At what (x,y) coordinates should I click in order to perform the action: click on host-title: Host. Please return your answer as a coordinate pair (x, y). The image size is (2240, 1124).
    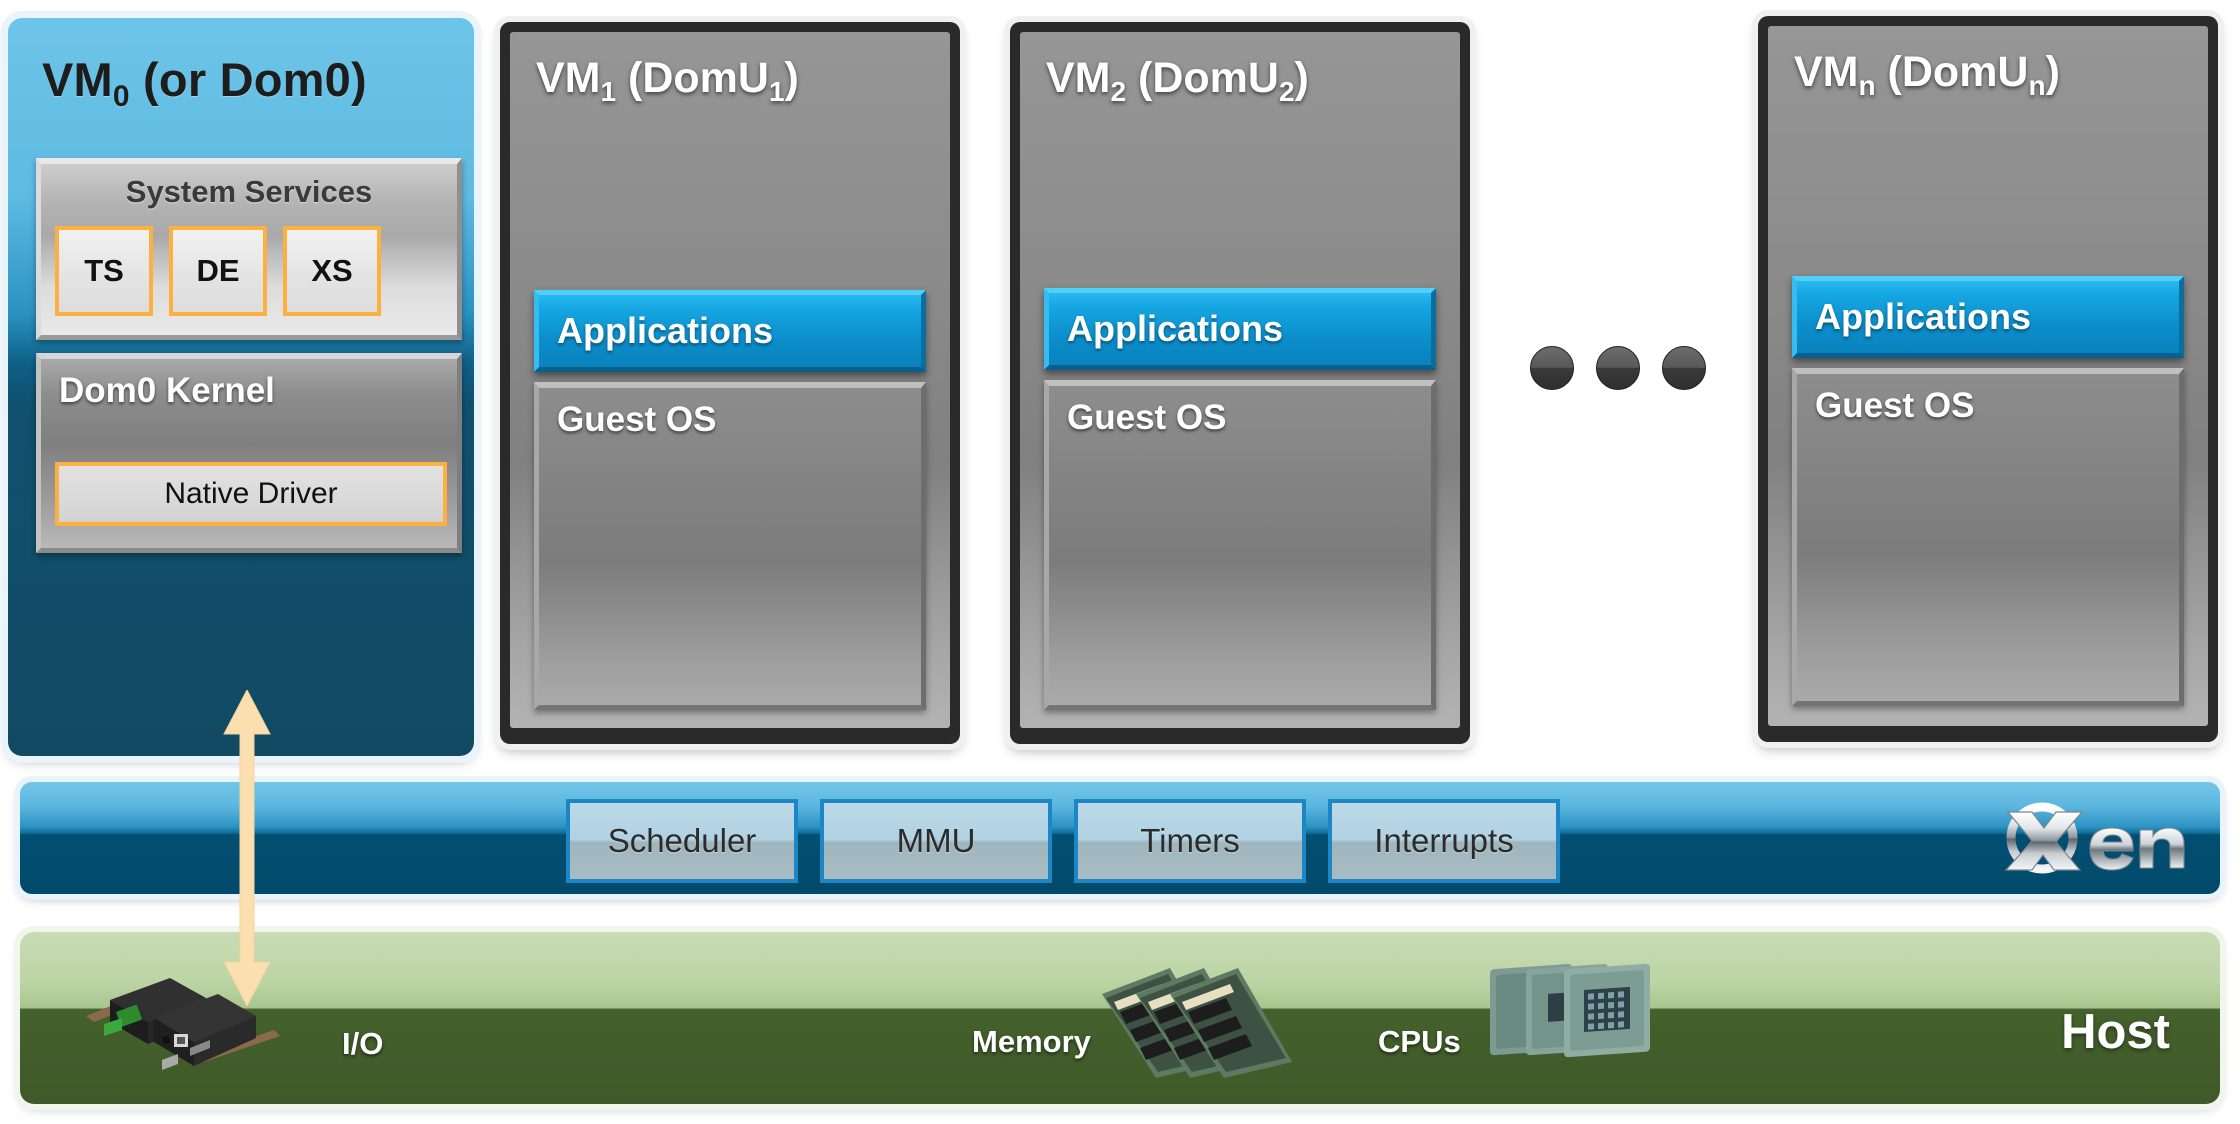
    Looking at the image, I should click on (2115, 1032).